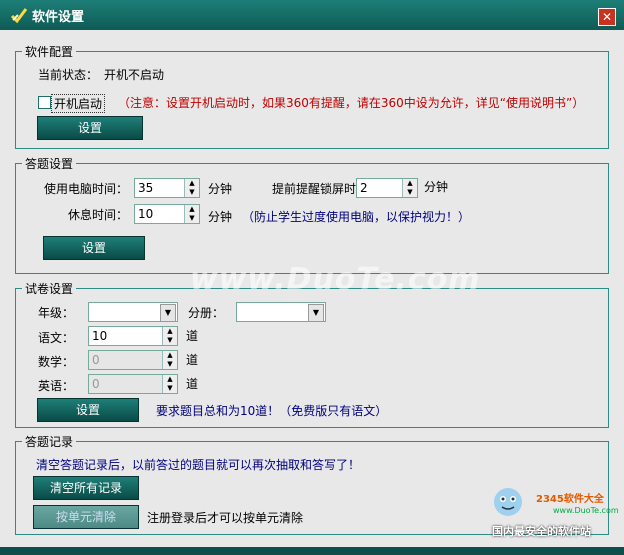  Describe the element at coordinates (220, 217) in the screenshot. I see `rest-unit: 分钟` at that location.